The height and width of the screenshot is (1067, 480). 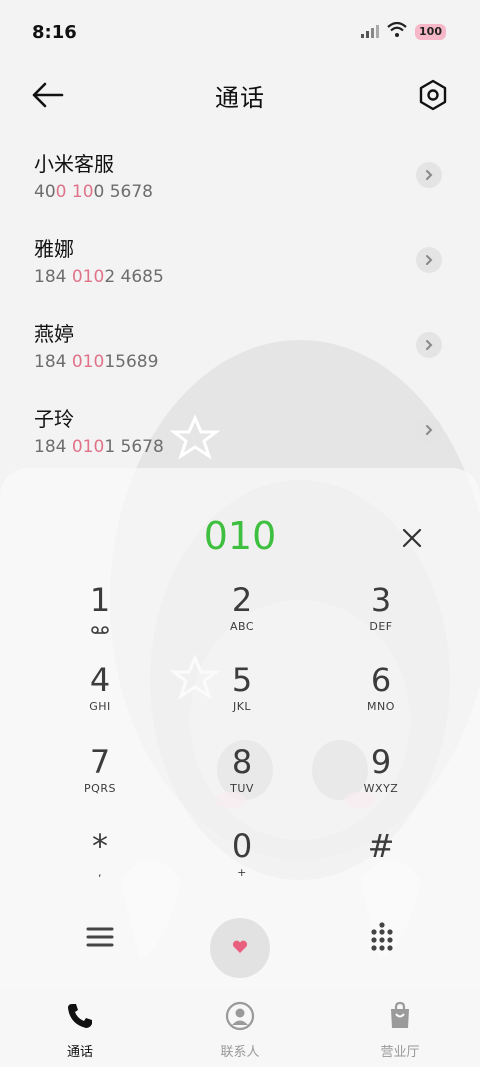 I want to click on contact-number: 184 0101 5678, so click(x=99, y=447).